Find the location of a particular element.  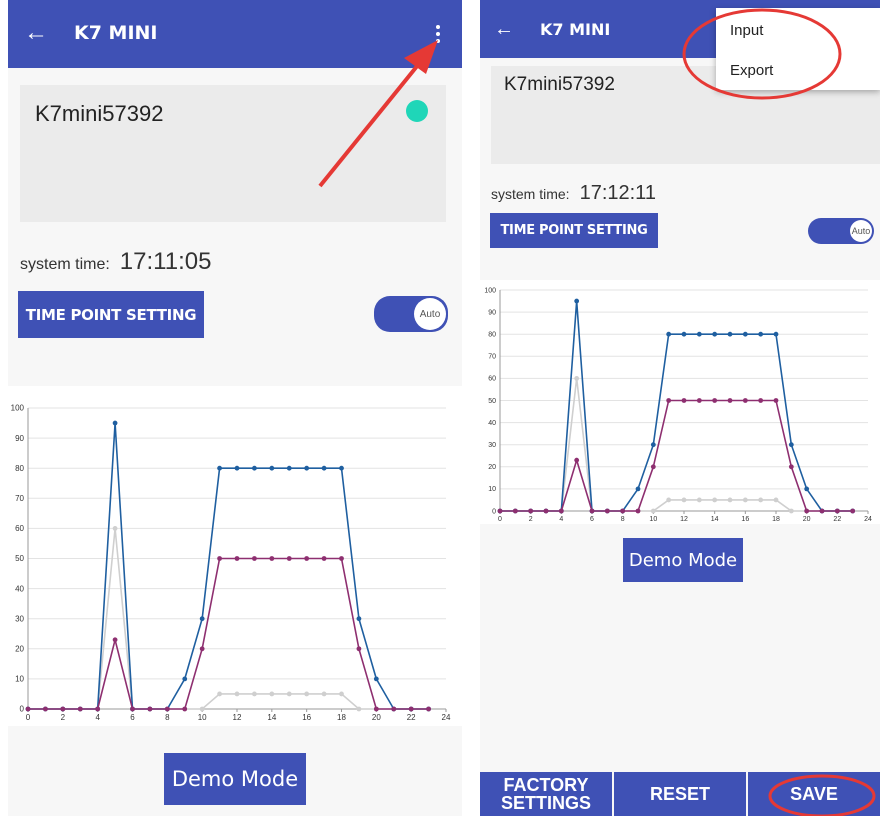

y-tick-label: 10 is located at coordinates (492, 489).